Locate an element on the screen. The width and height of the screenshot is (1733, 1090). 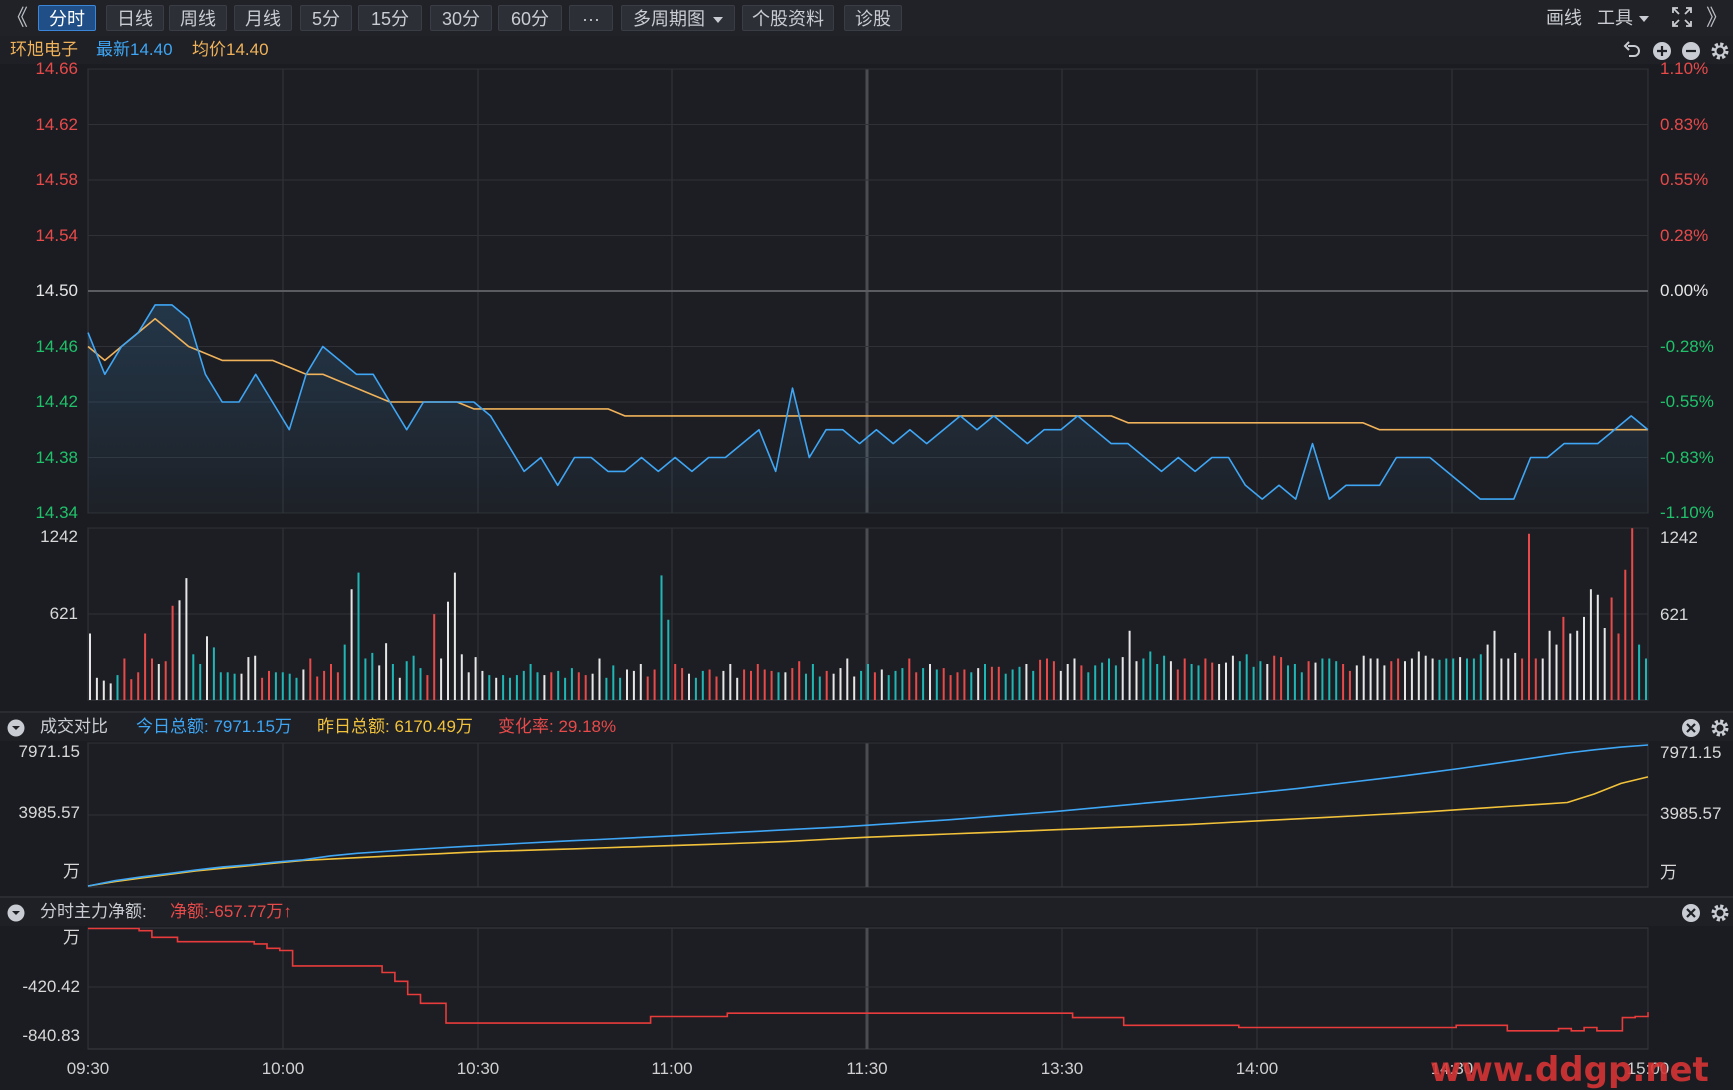
percent-tick-label: 0.55% is located at coordinates (1684, 179).